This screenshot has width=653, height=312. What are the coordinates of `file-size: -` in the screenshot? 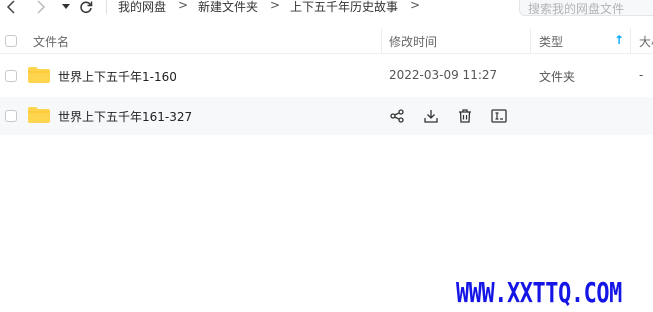 It's located at (641, 75).